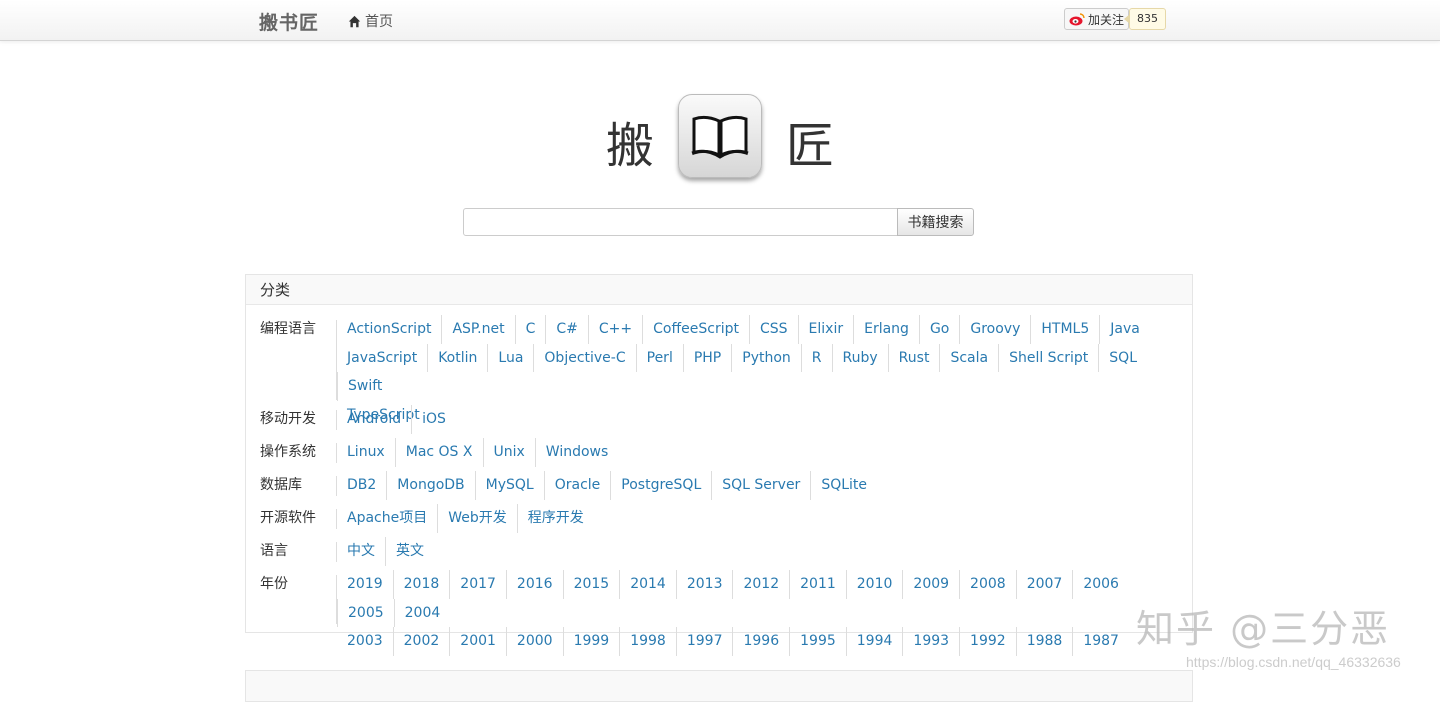  What do you see at coordinates (859, 357) in the screenshot?
I see `category-link: Ruby` at bounding box center [859, 357].